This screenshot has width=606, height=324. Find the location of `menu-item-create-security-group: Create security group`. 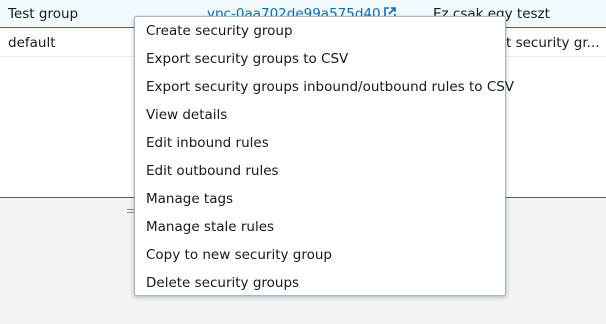

menu-item-create-security-group: Create security group is located at coordinates (320, 31).